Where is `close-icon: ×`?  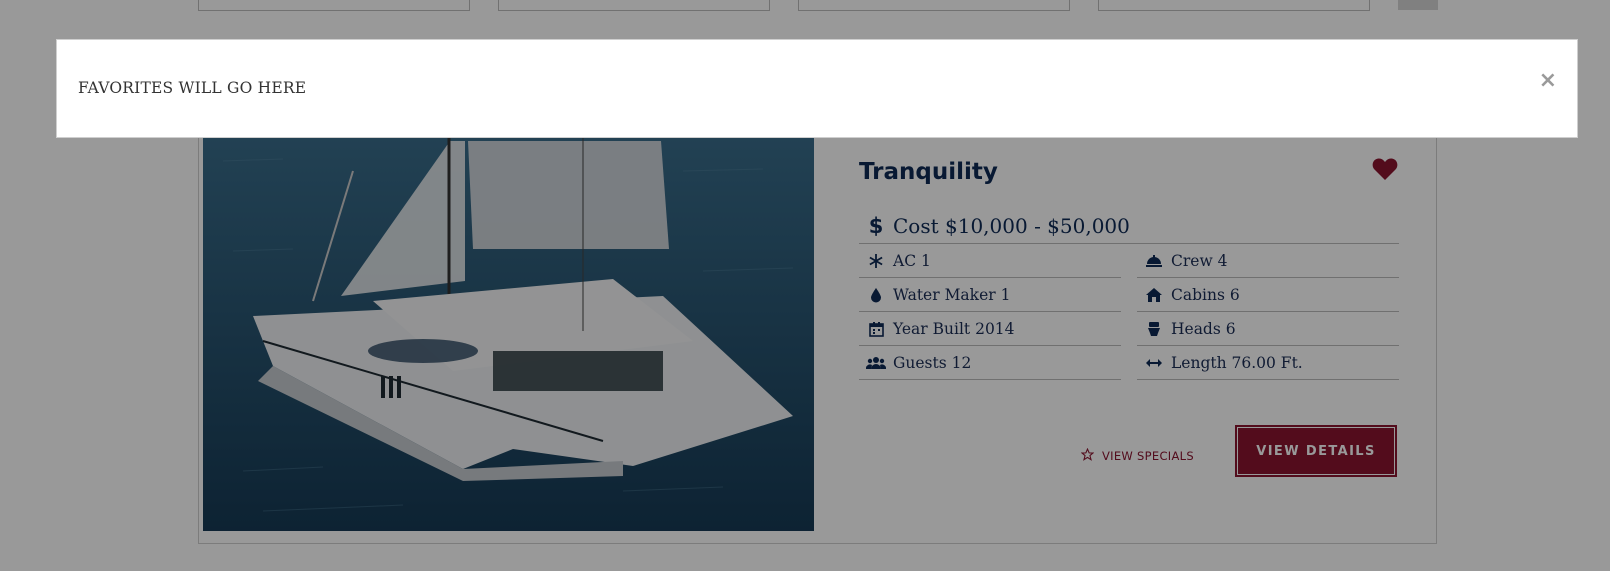
close-icon: × is located at coordinates (1548, 80).